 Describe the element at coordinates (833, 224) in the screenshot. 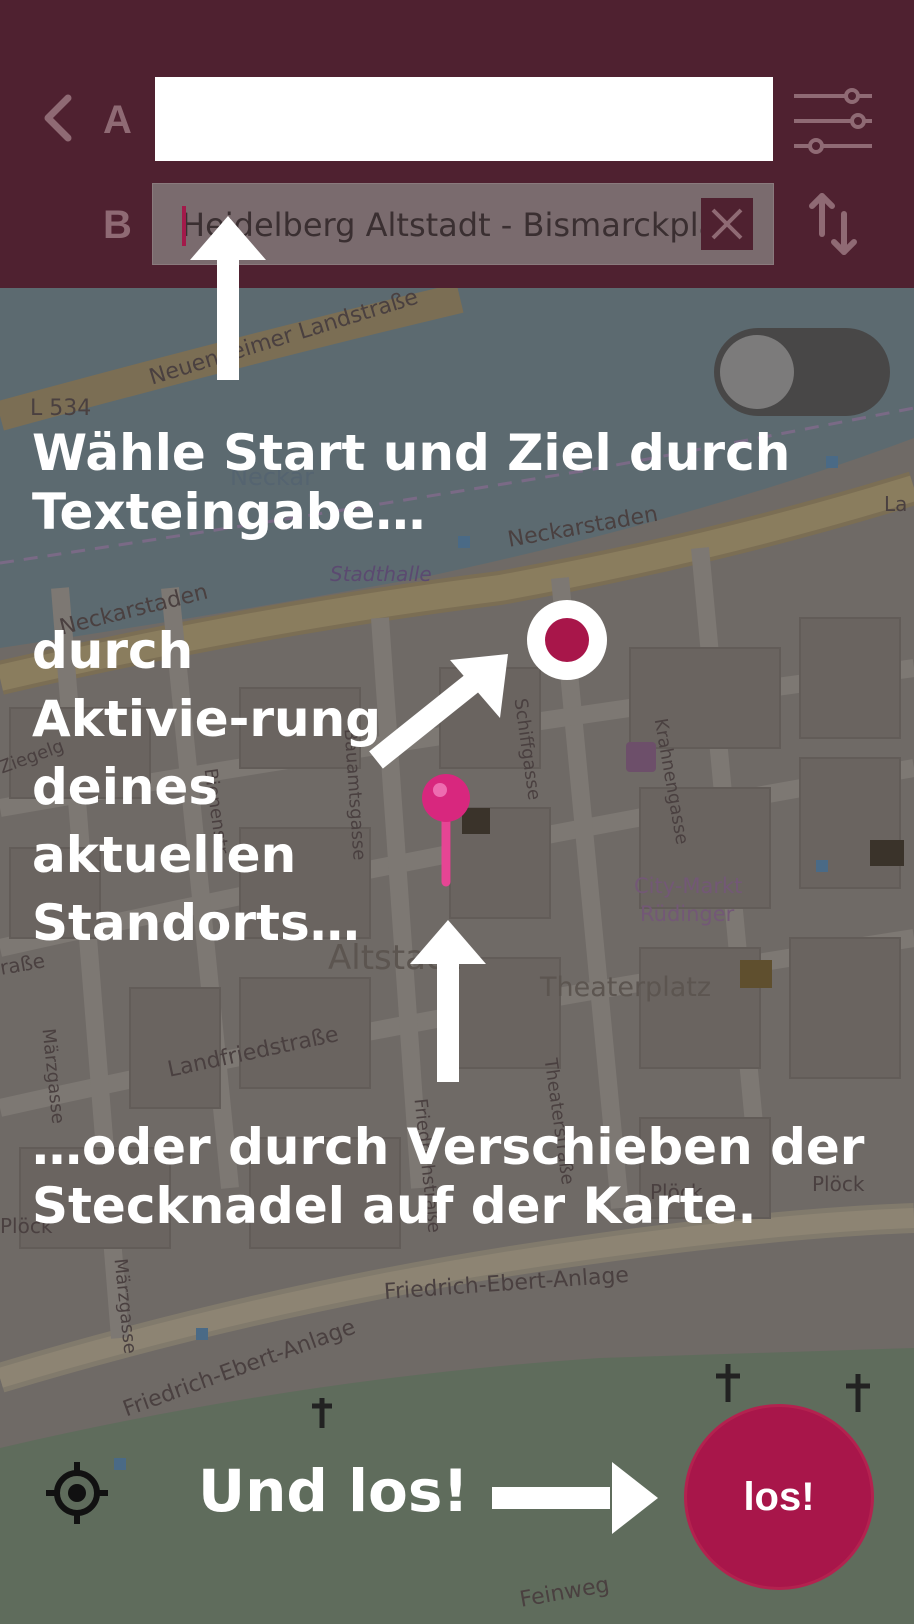

I see `swap-vertical-icon` at that location.